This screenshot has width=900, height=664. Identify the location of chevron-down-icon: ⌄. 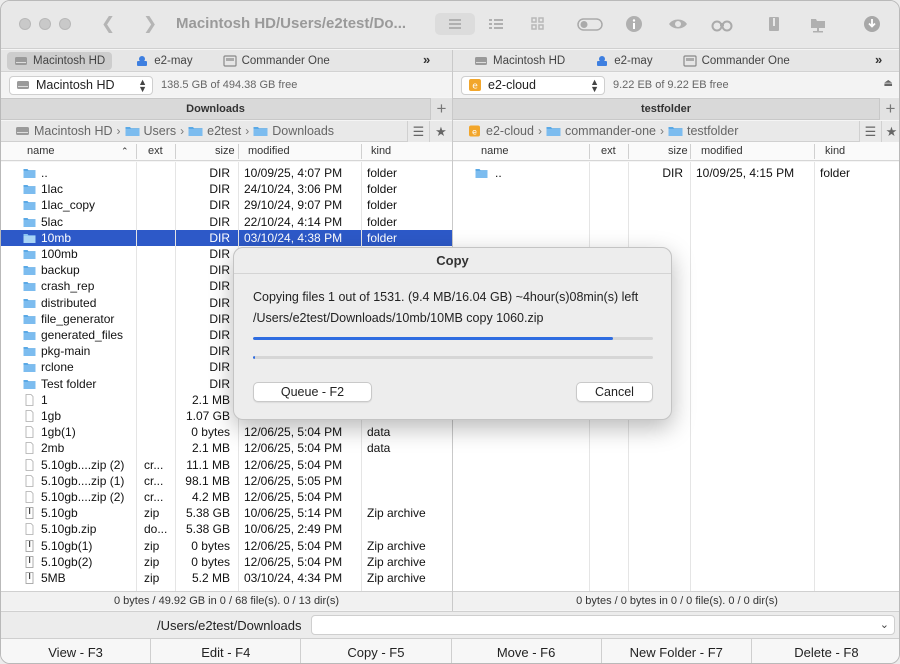
(884, 624).